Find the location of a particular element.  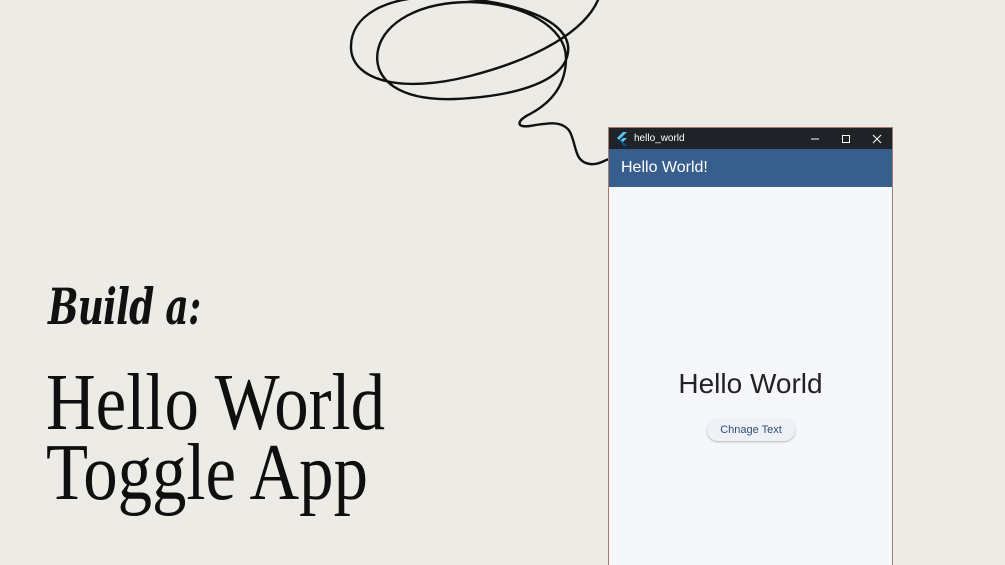

maximize-button is located at coordinates (845, 138).